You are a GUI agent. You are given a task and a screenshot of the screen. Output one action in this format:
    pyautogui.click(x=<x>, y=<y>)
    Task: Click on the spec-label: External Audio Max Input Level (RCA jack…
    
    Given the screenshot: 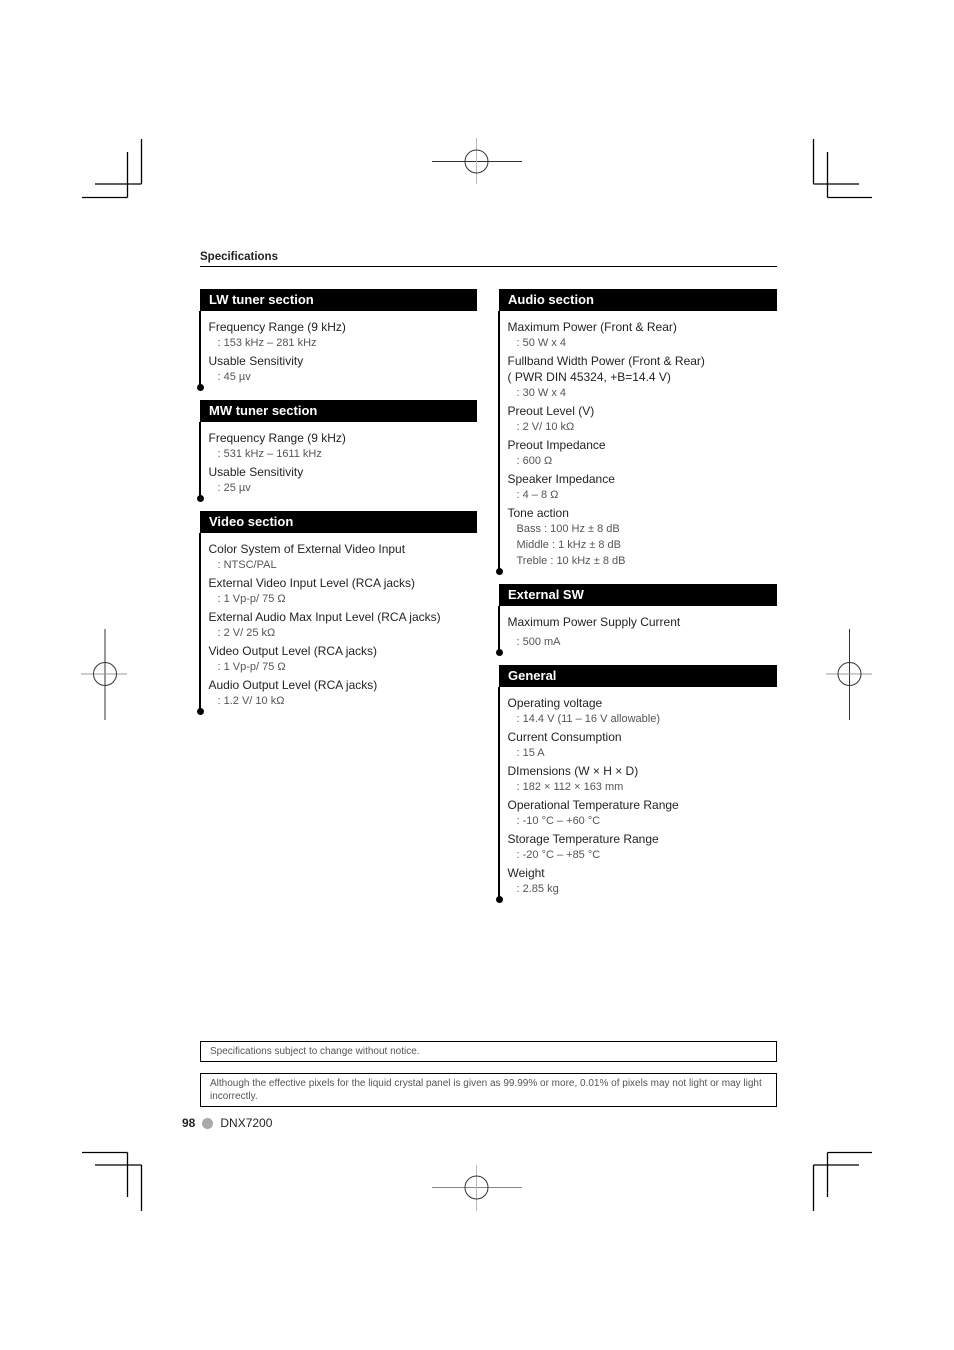 What is the action you would take?
    pyautogui.click(x=324, y=617)
    